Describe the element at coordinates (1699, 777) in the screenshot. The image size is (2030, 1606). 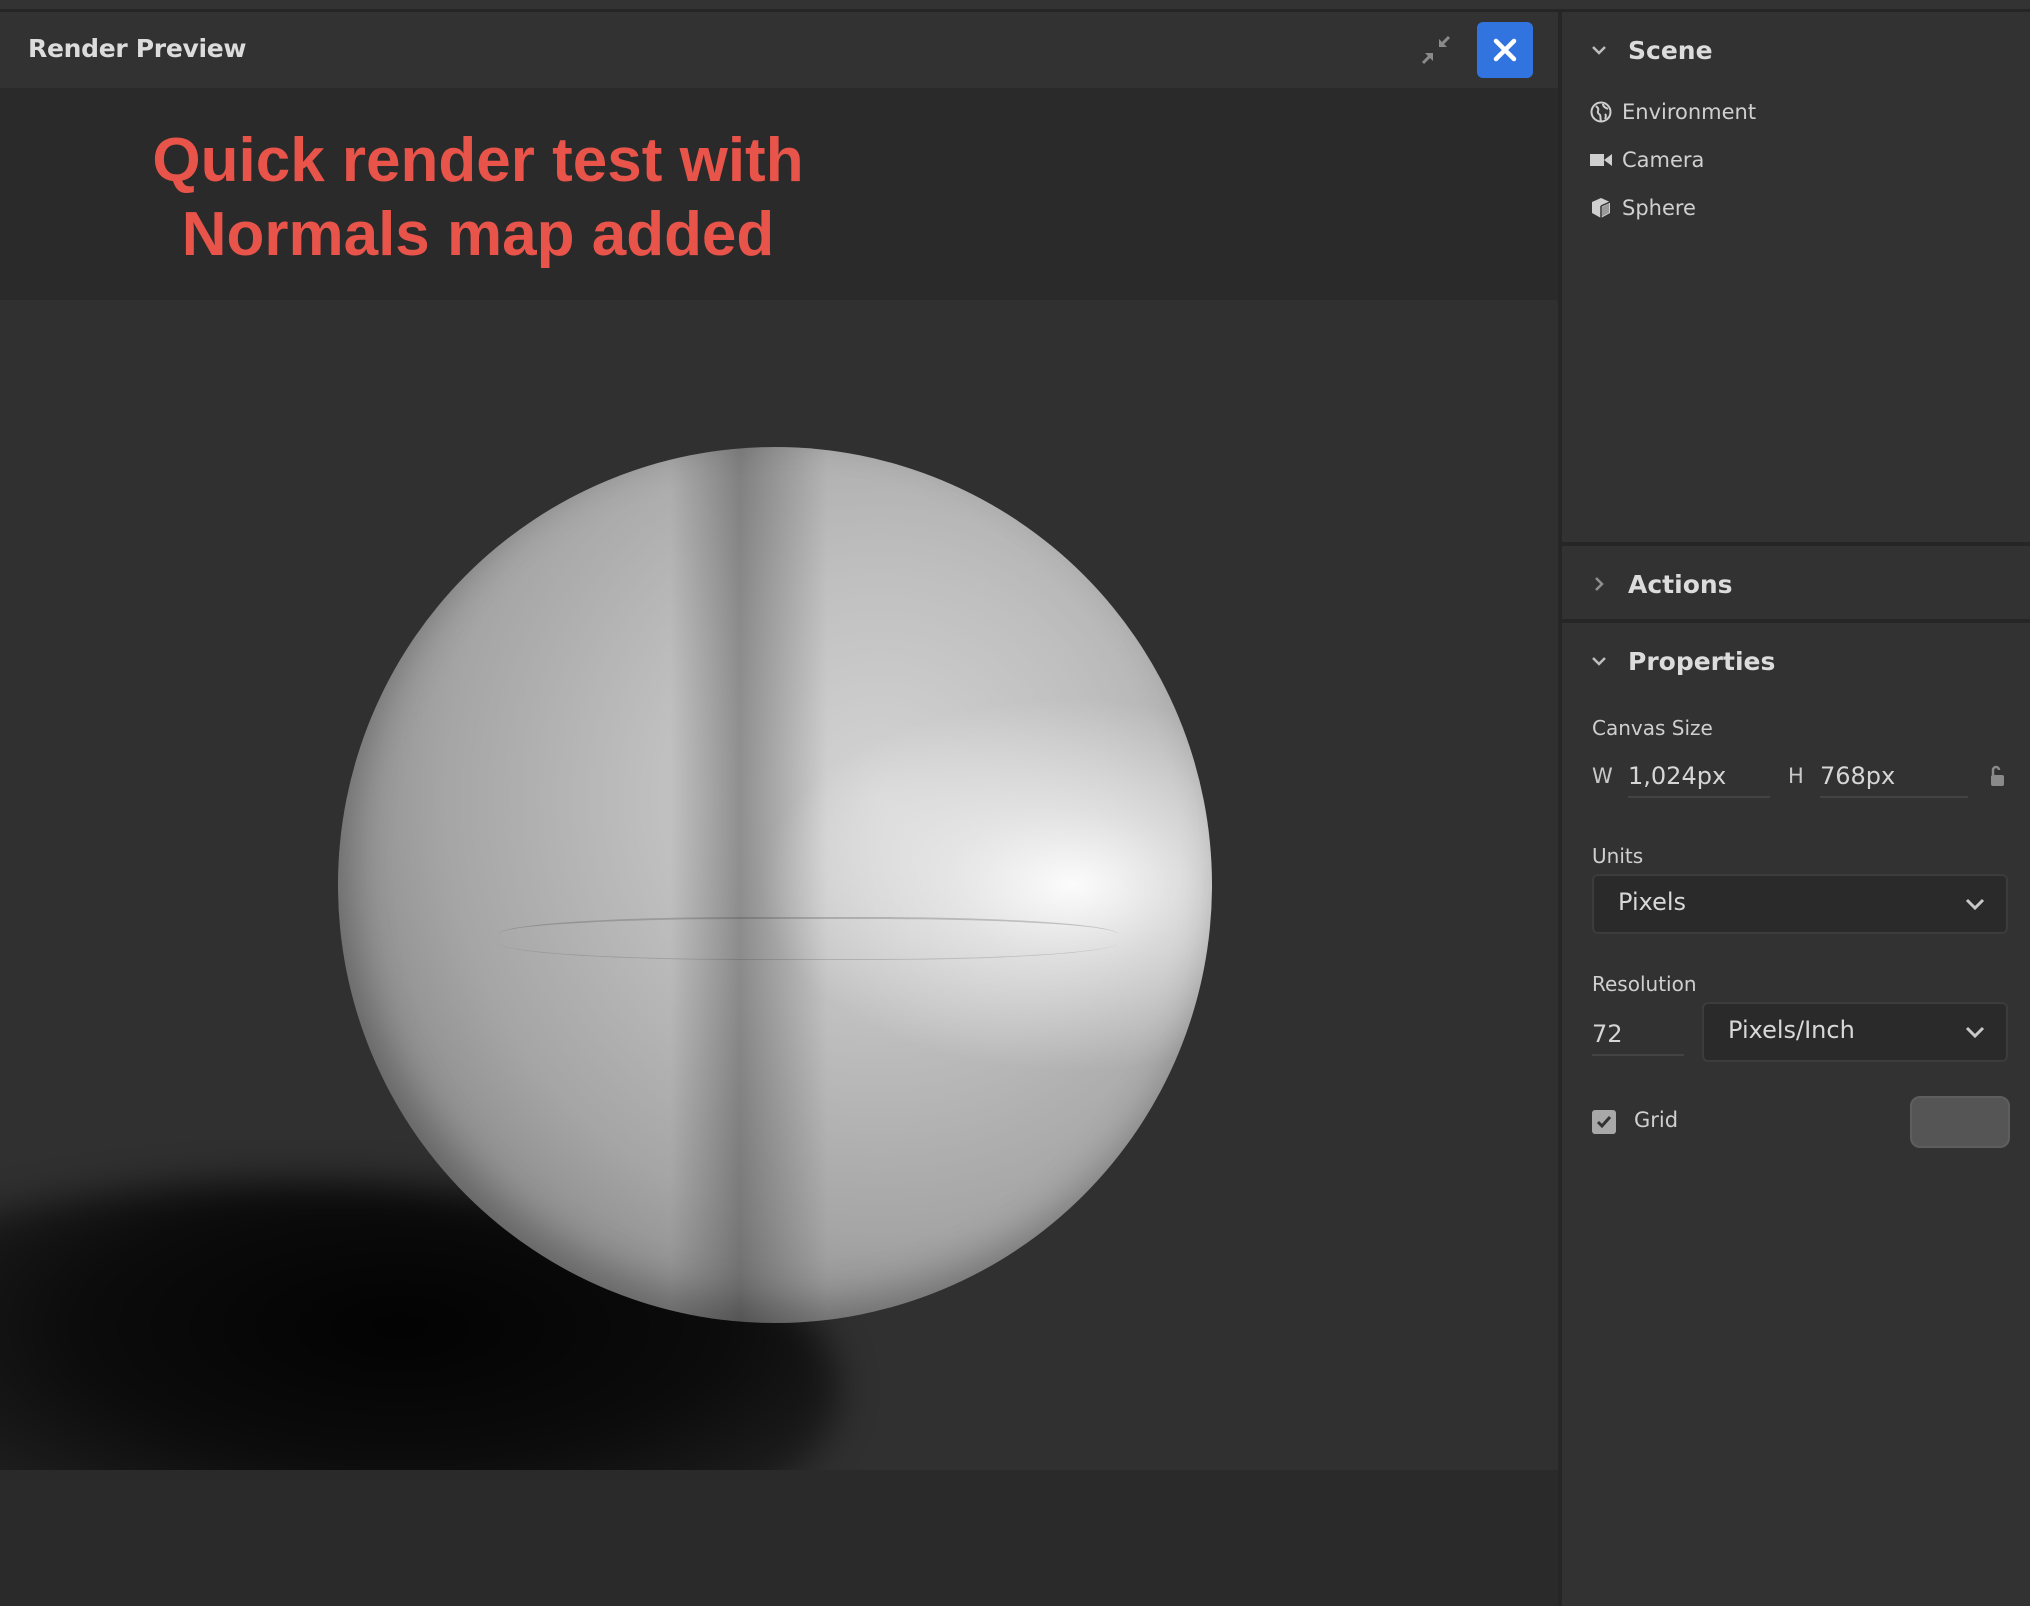
I see `canvas-width-input: 1,024px` at that location.